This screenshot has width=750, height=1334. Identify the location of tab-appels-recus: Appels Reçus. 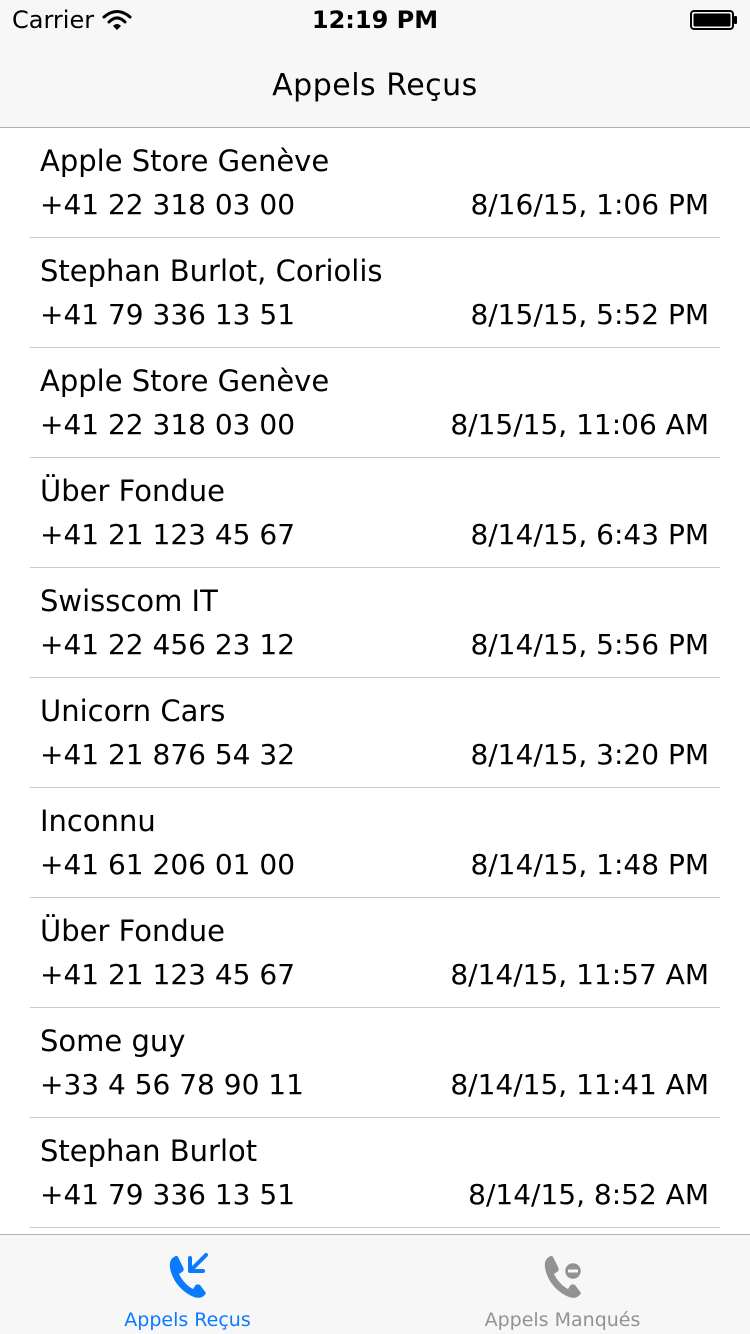
(187, 1284).